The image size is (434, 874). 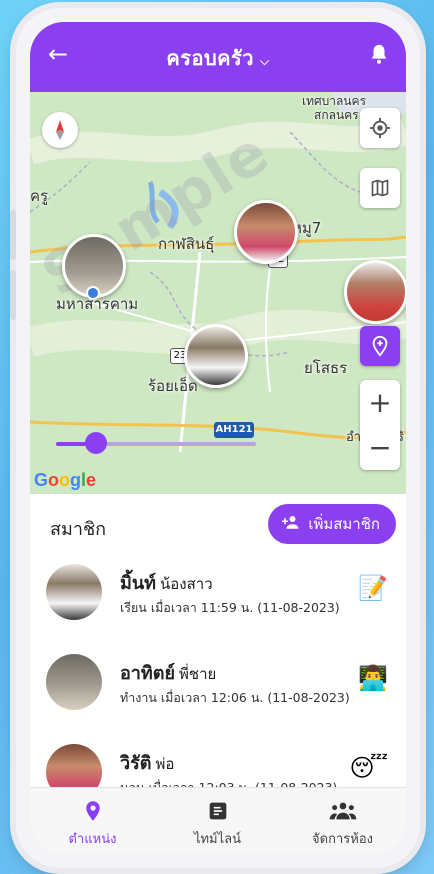 What do you see at coordinates (379, 54) in the screenshot?
I see `bell-icon` at bounding box center [379, 54].